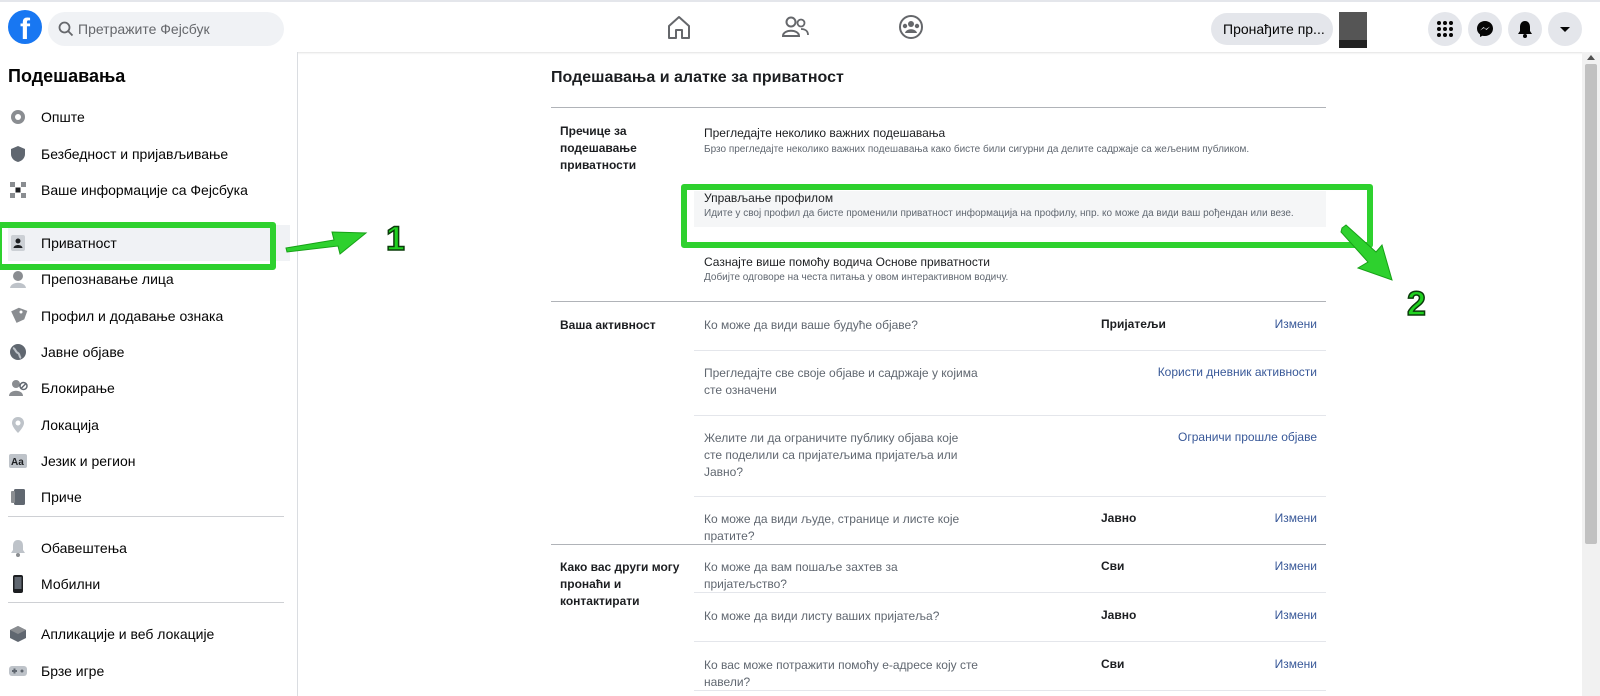  I want to click on stories-icon, so click(18, 497).